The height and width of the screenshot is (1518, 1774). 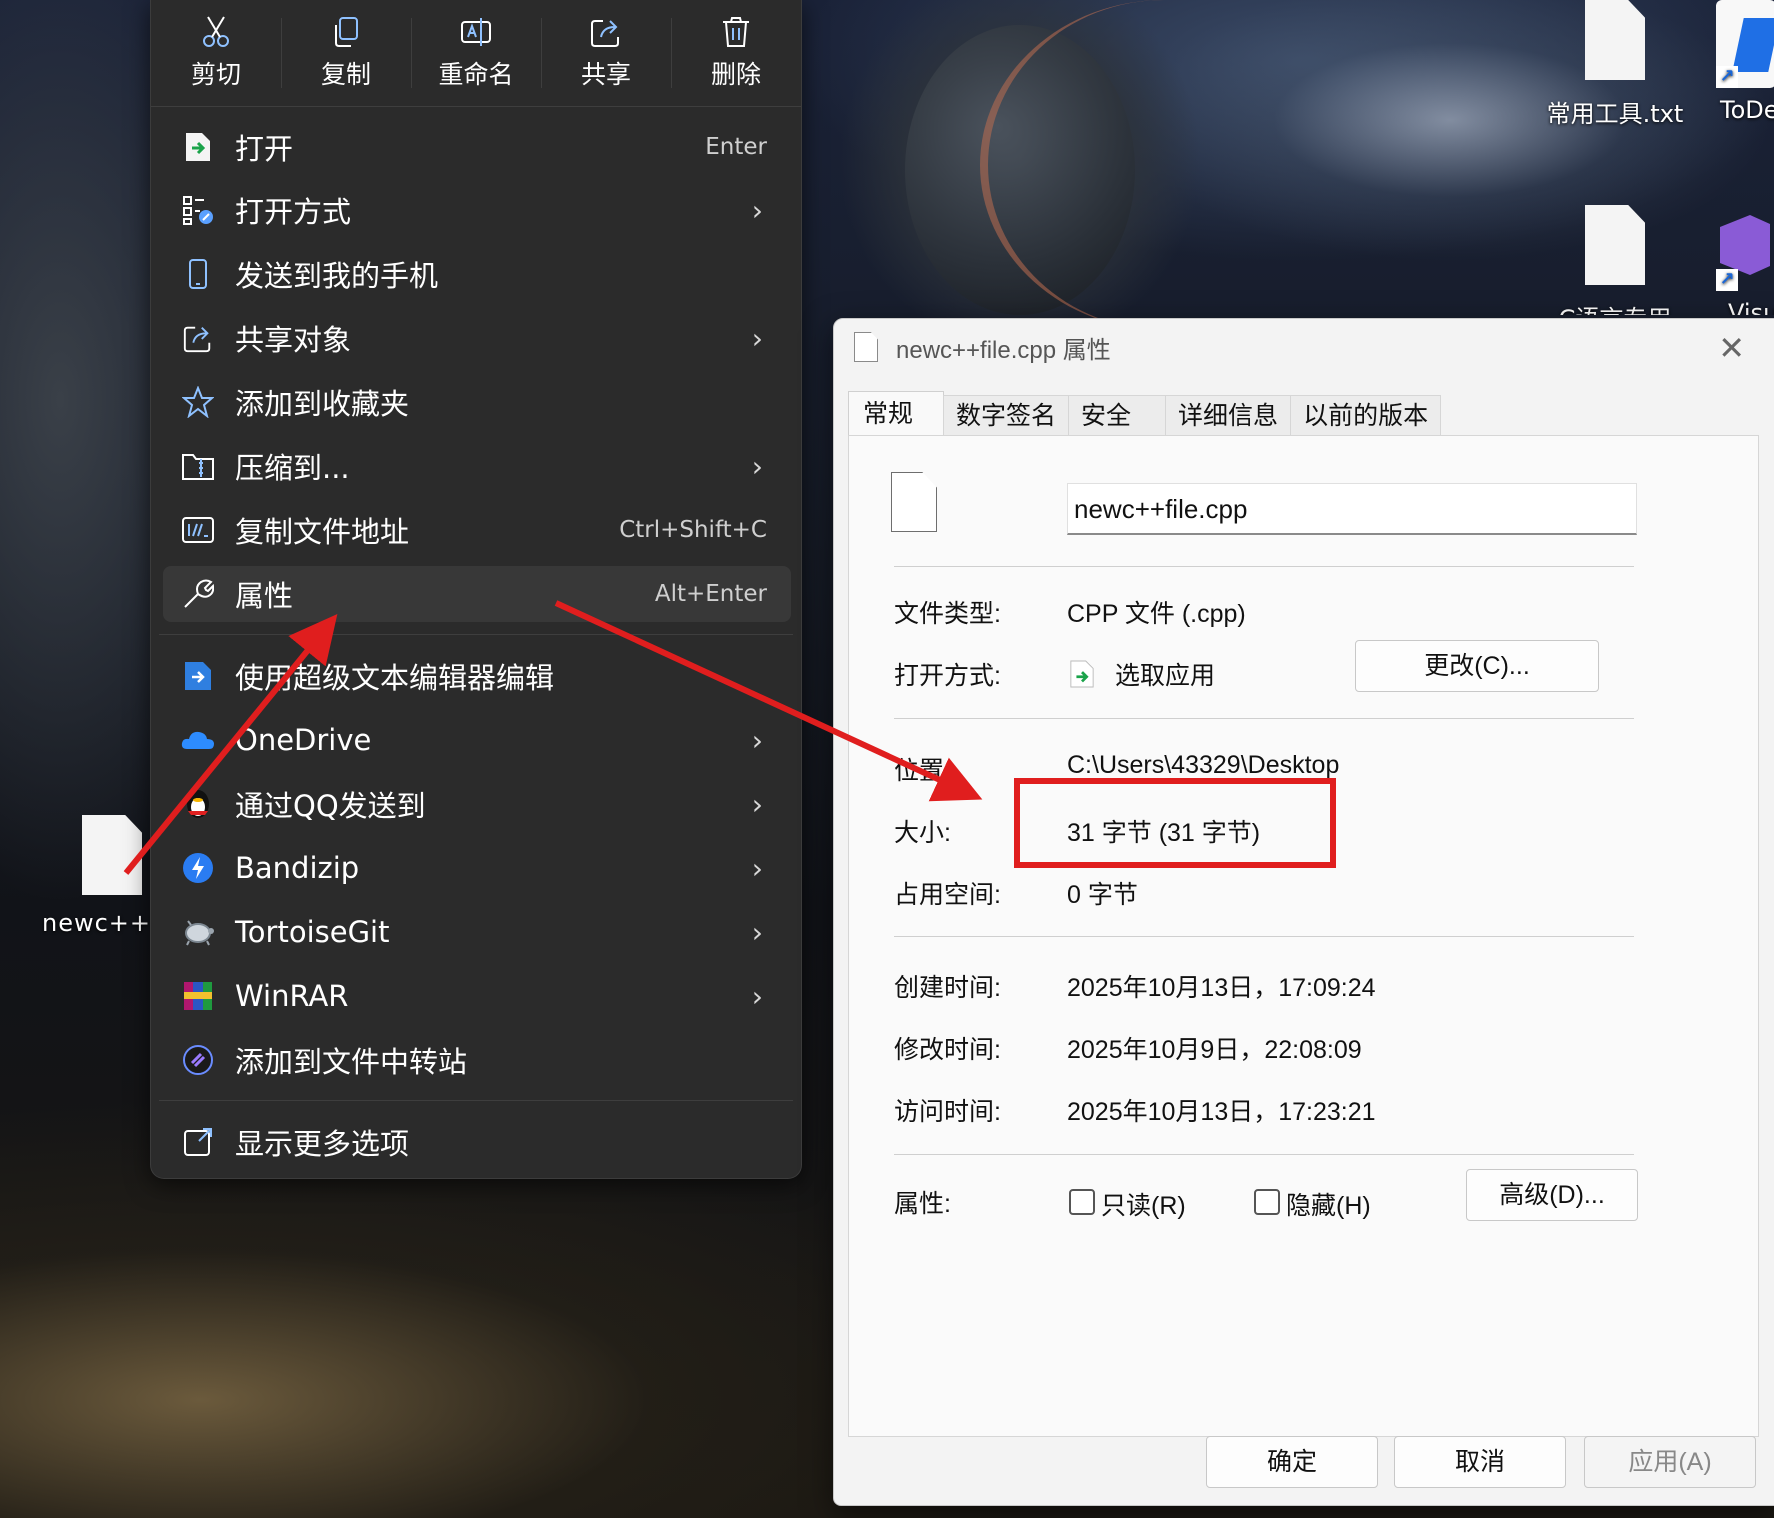 What do you see at coordinates (553, 737) in the screenshot?
I see `annotation-arrows` at bounding box center [553, 737].